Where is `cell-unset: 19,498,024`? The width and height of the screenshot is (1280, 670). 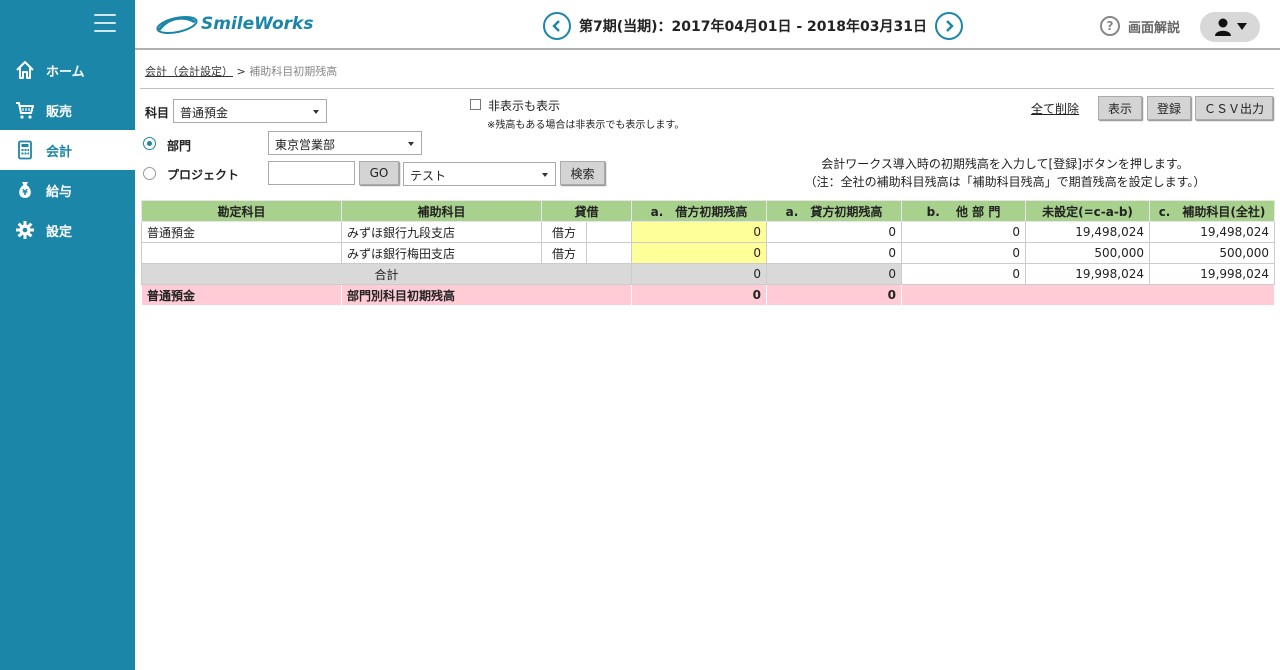 cell-unset: 19,498,024 is located at coordinates (1088, 232).